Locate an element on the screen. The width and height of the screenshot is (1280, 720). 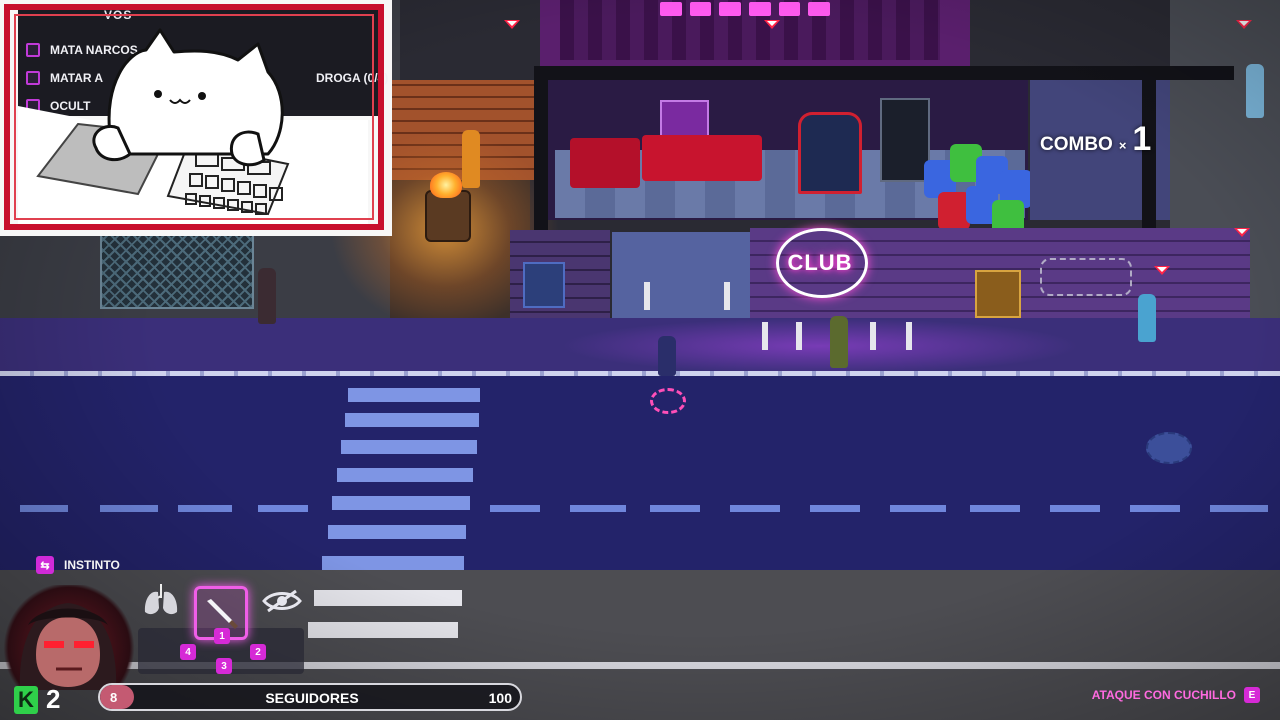
jukebox is located at coordinates (830, 153).